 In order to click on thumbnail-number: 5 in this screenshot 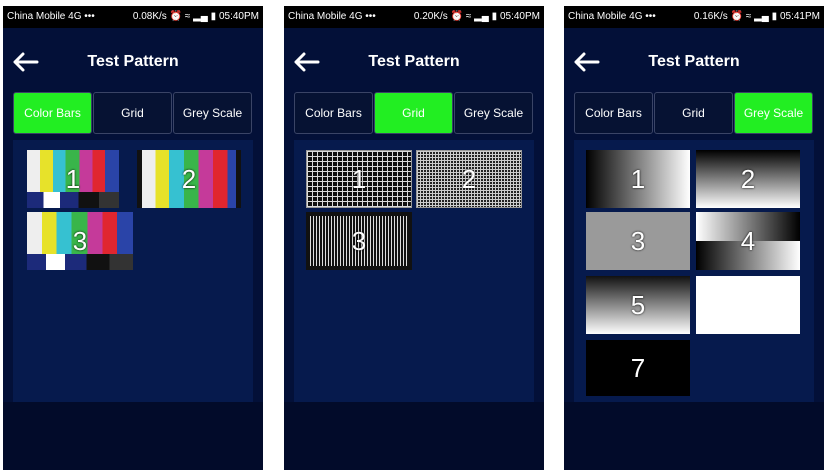, I will do `click(638, 304)`.